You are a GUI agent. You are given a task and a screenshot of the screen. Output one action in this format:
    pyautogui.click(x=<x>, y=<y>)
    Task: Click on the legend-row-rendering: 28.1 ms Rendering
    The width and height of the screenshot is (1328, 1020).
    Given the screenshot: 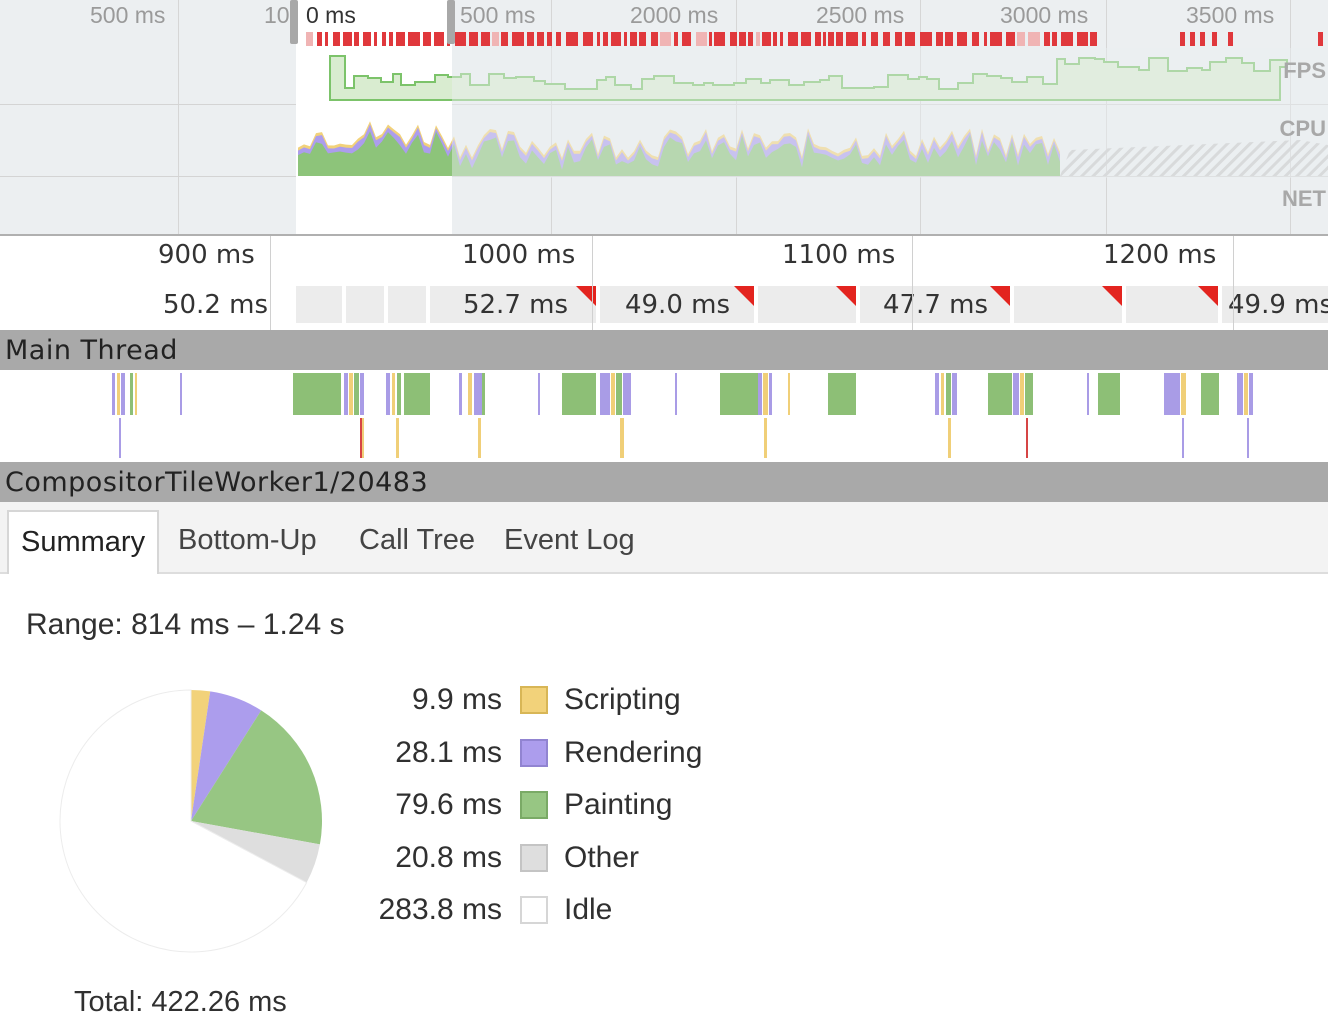 What is the action you would take?
    pyautogui.click(x=384, y=756)
    